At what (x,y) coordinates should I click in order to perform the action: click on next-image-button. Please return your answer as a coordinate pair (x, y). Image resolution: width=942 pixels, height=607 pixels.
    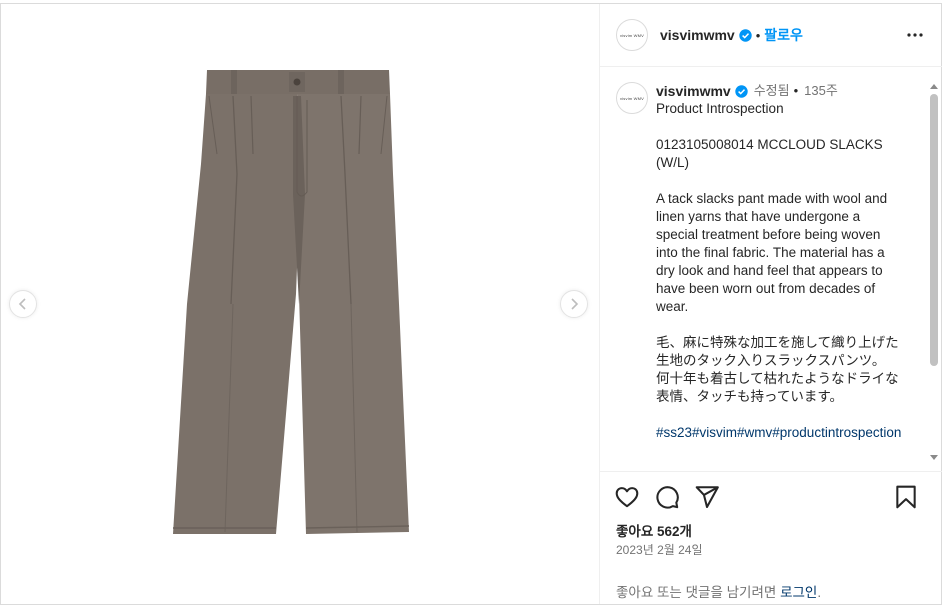
    Looking at the image, I should click on (574, 304).